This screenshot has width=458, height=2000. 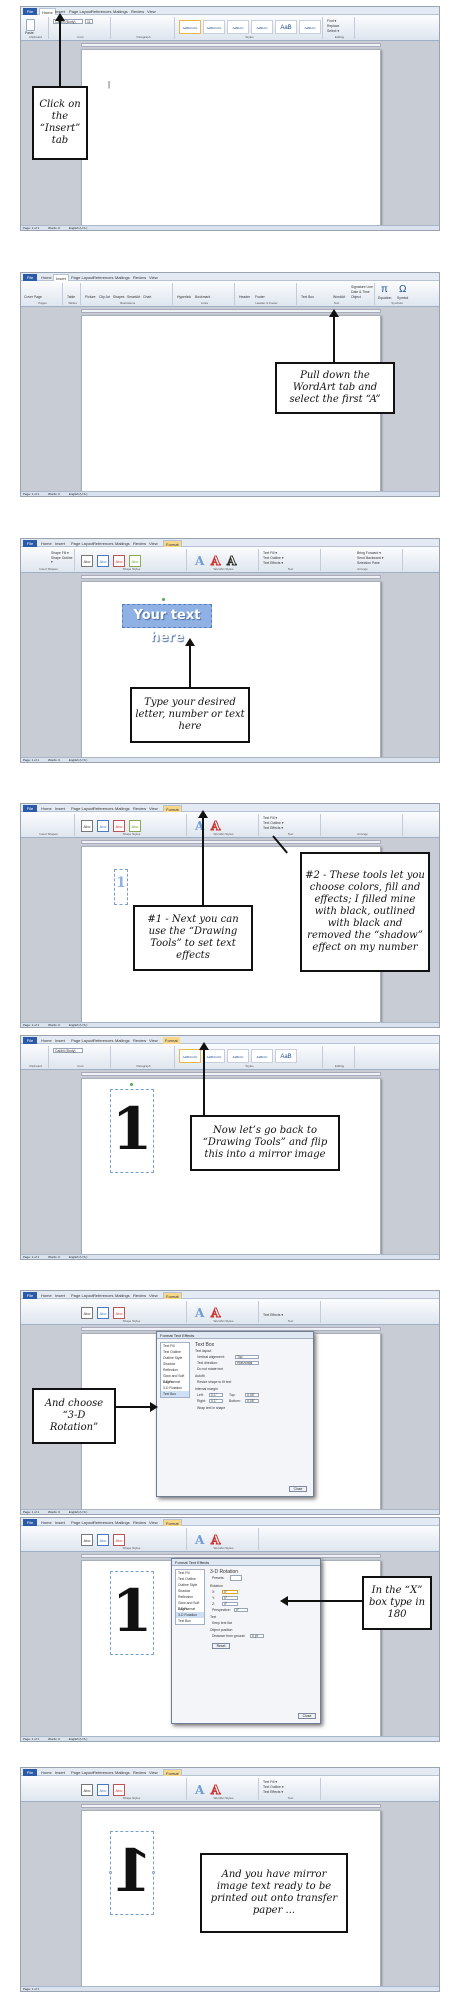 What do you see at coordinates (214, 1382) in the screenshot?
I see `resize-shape-radio: Resize shape to fit text` at bounding box center [214, 1382].